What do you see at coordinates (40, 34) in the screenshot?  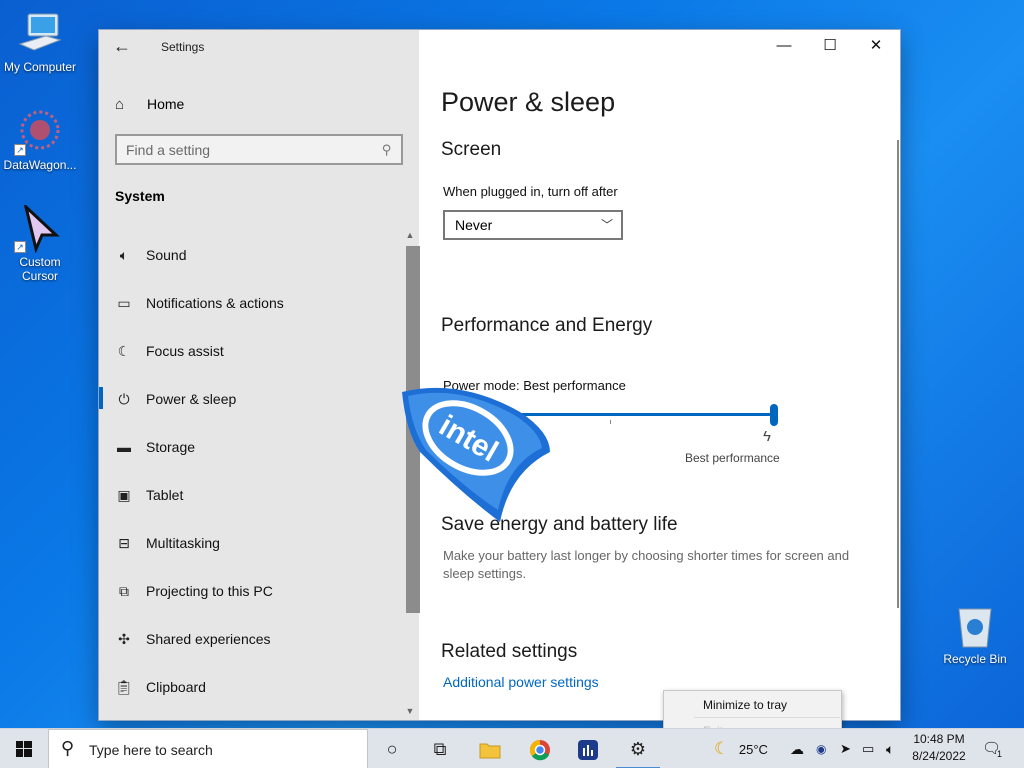 I see `computer-icon` at bounding box center [40, 34].